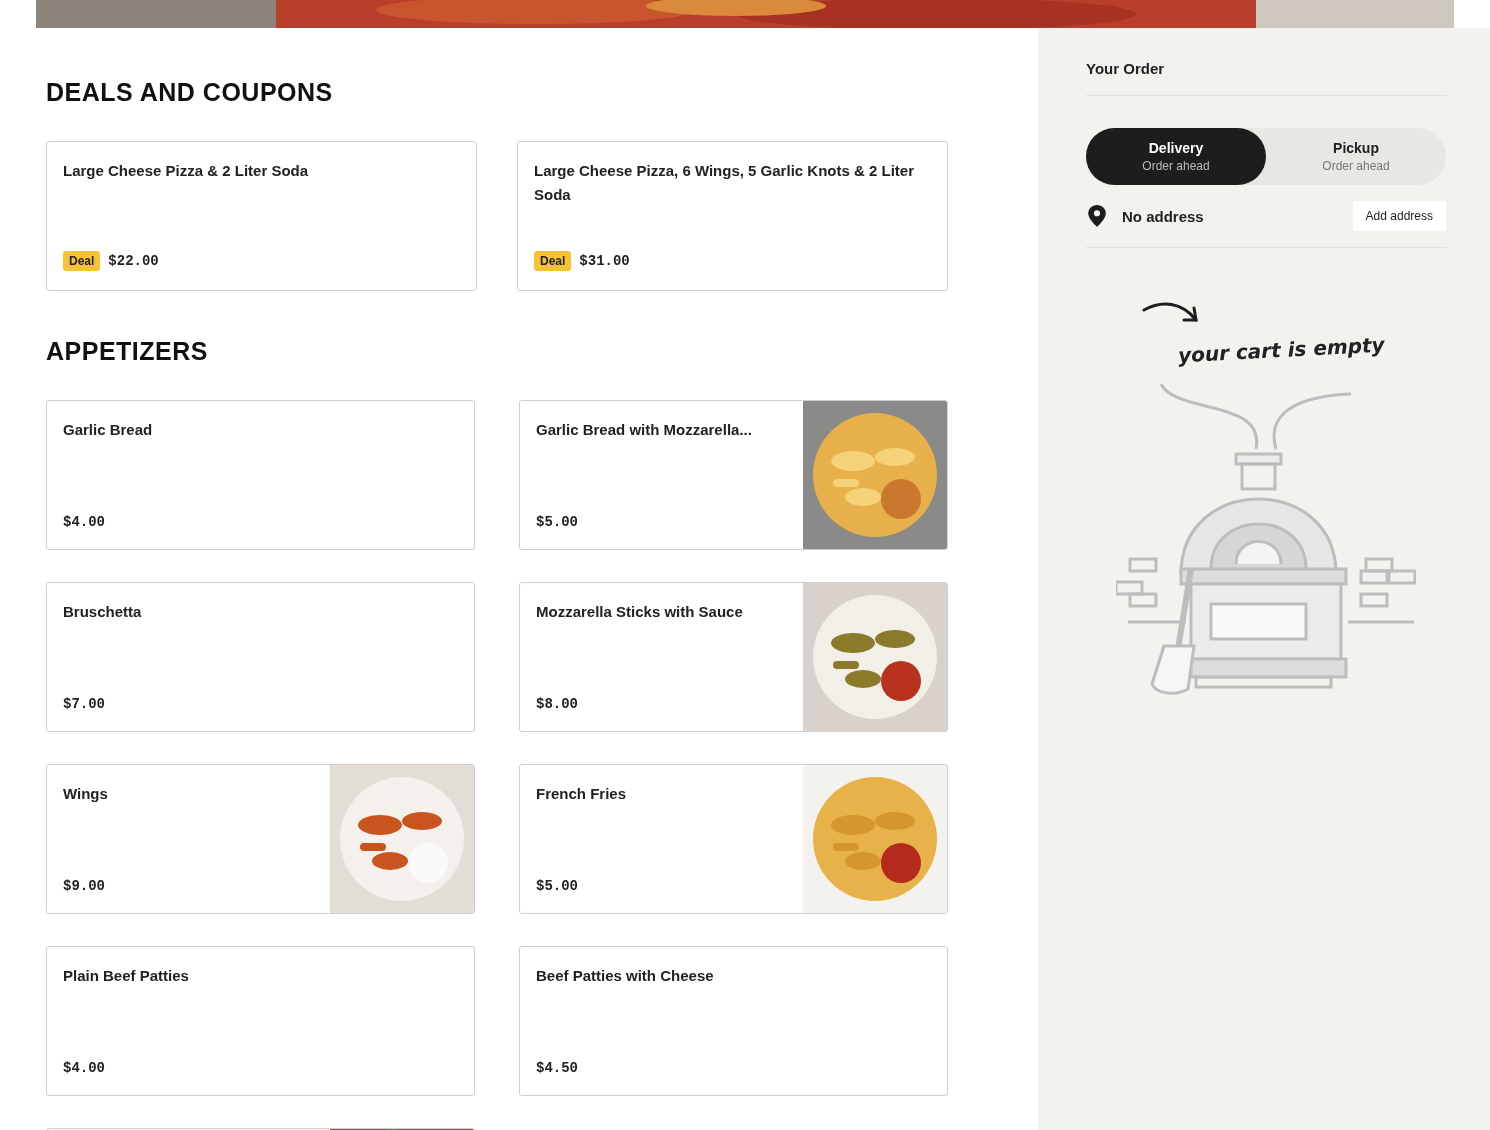  What do you see at coordinates (724, 183) in the screenshot?
I see `item-name: Large Cheese Pizza, 6 Wings, 5 Garlic Knots & 2 Liter Soda` at bounding box center [724, 183].